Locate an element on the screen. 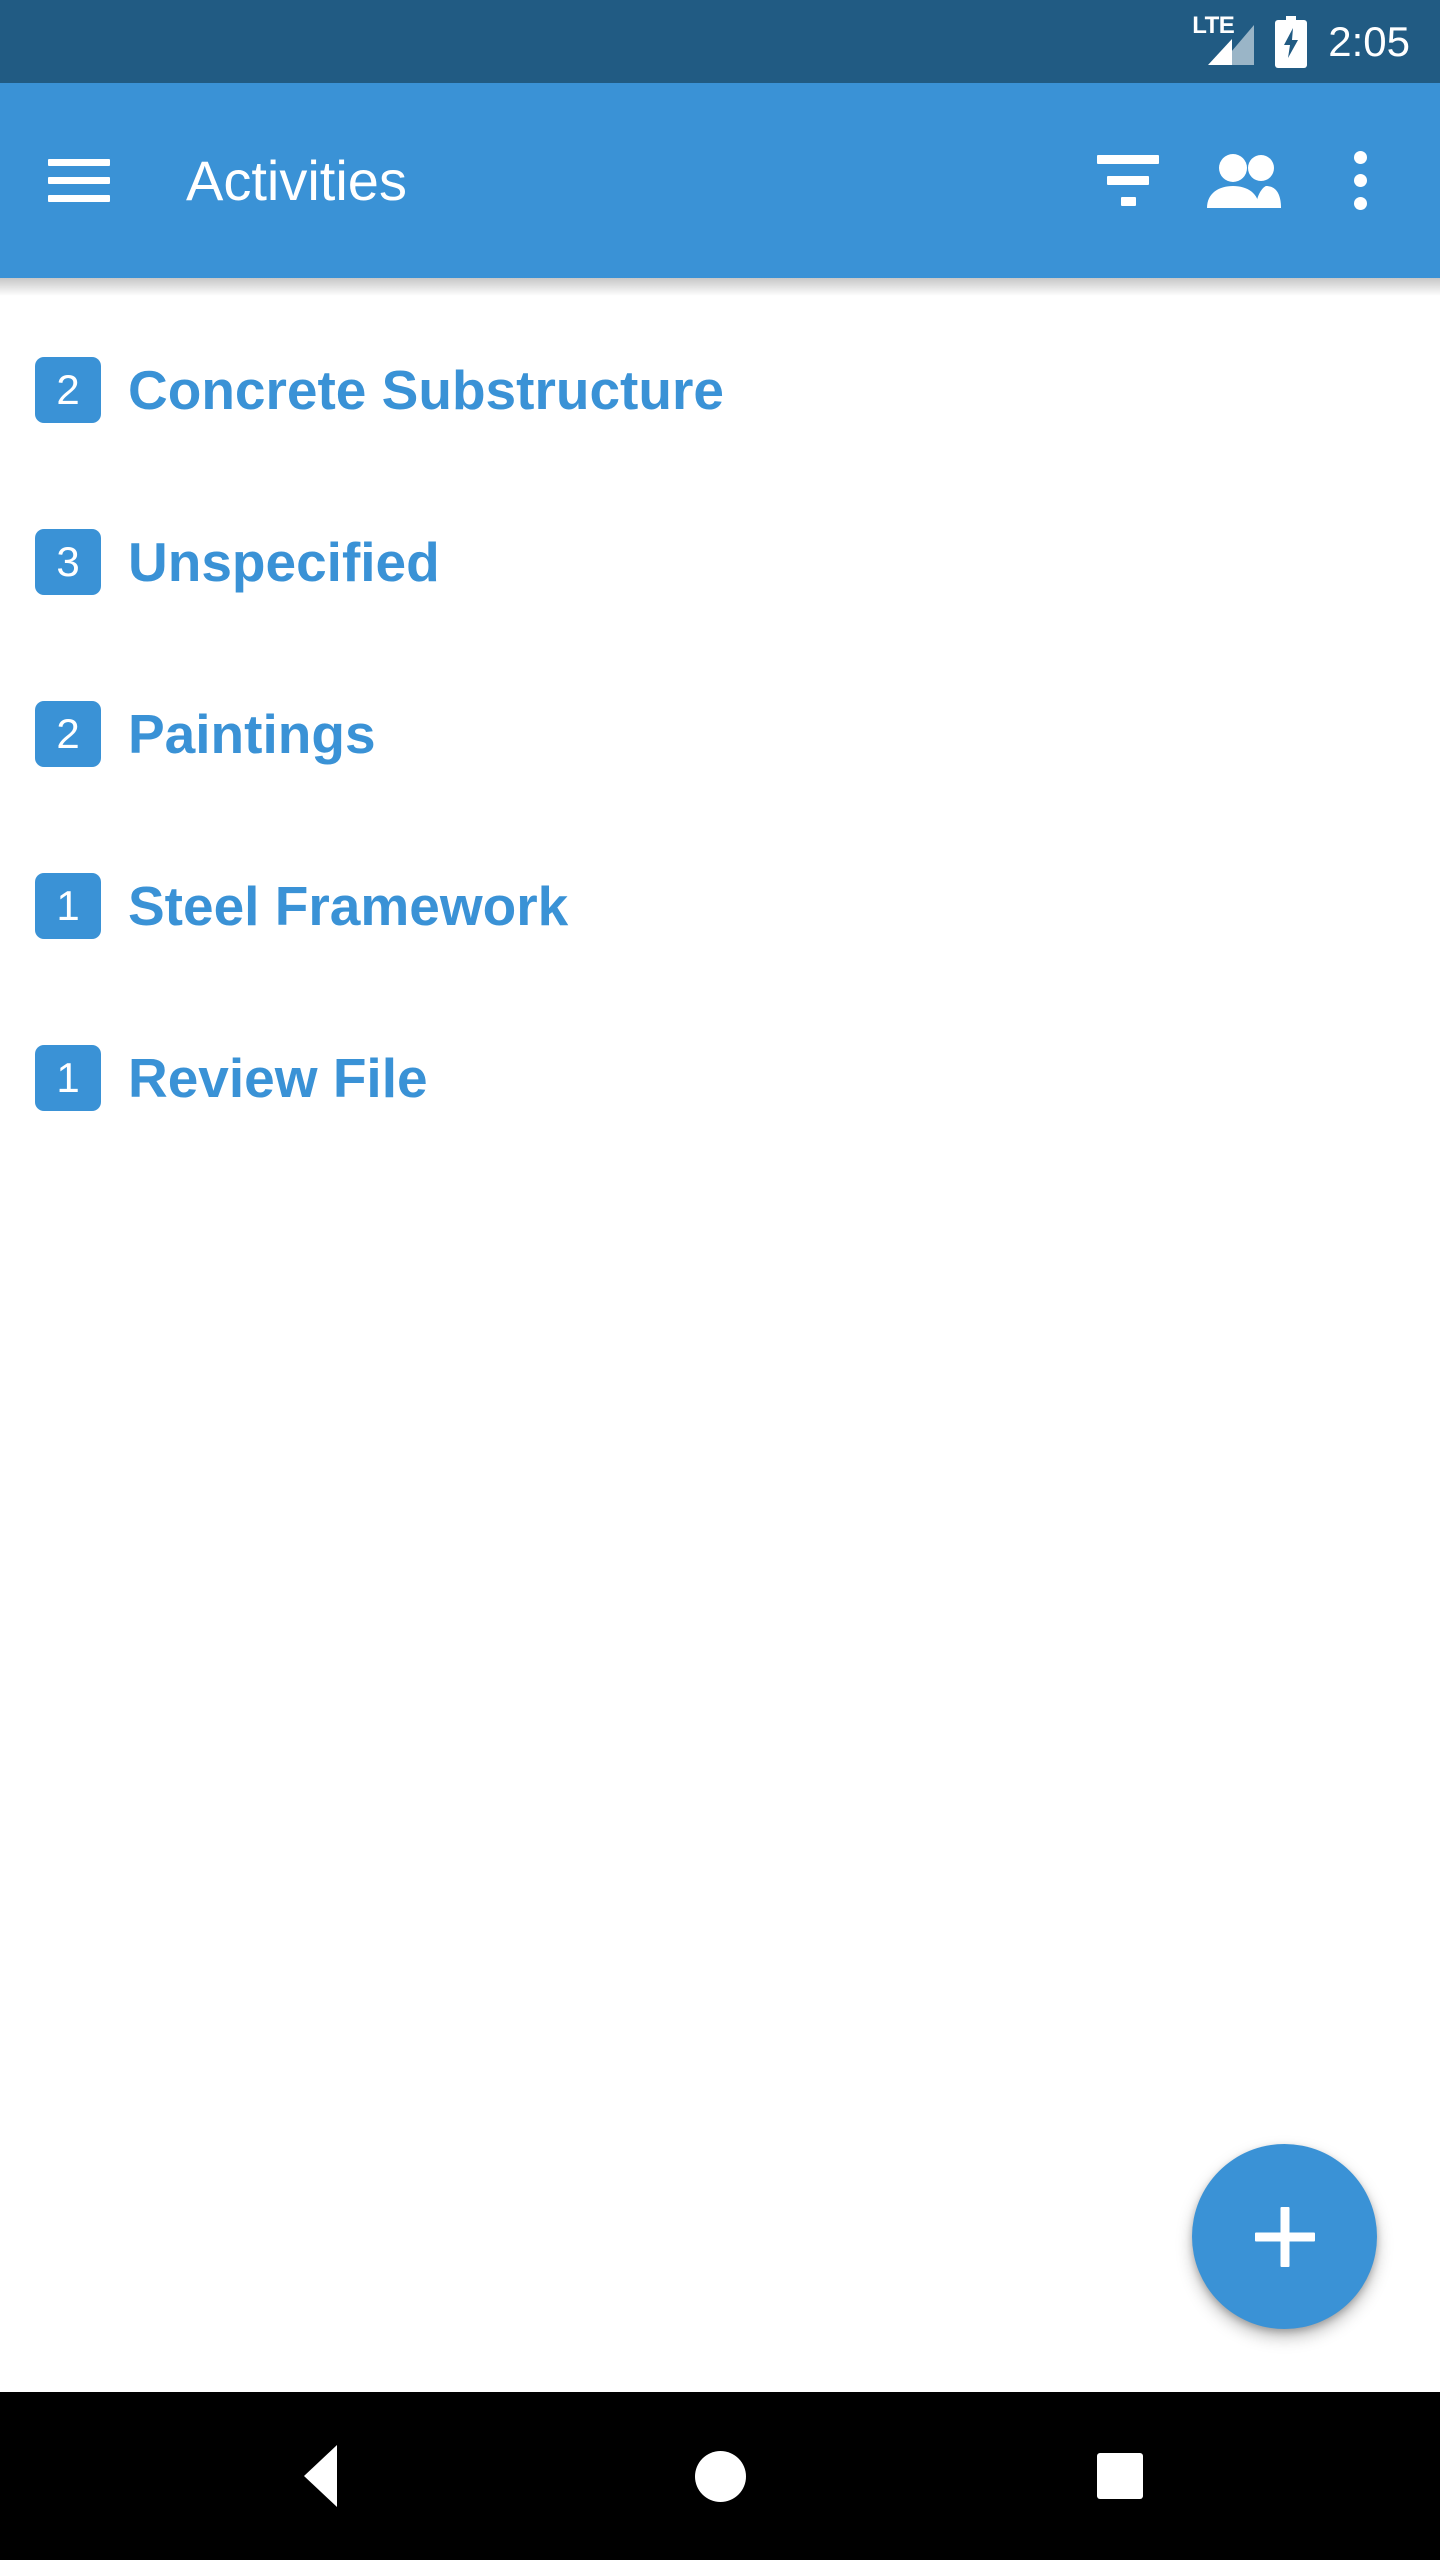  list-item: 1 Steel Framework is located at coordinates (720, 906).